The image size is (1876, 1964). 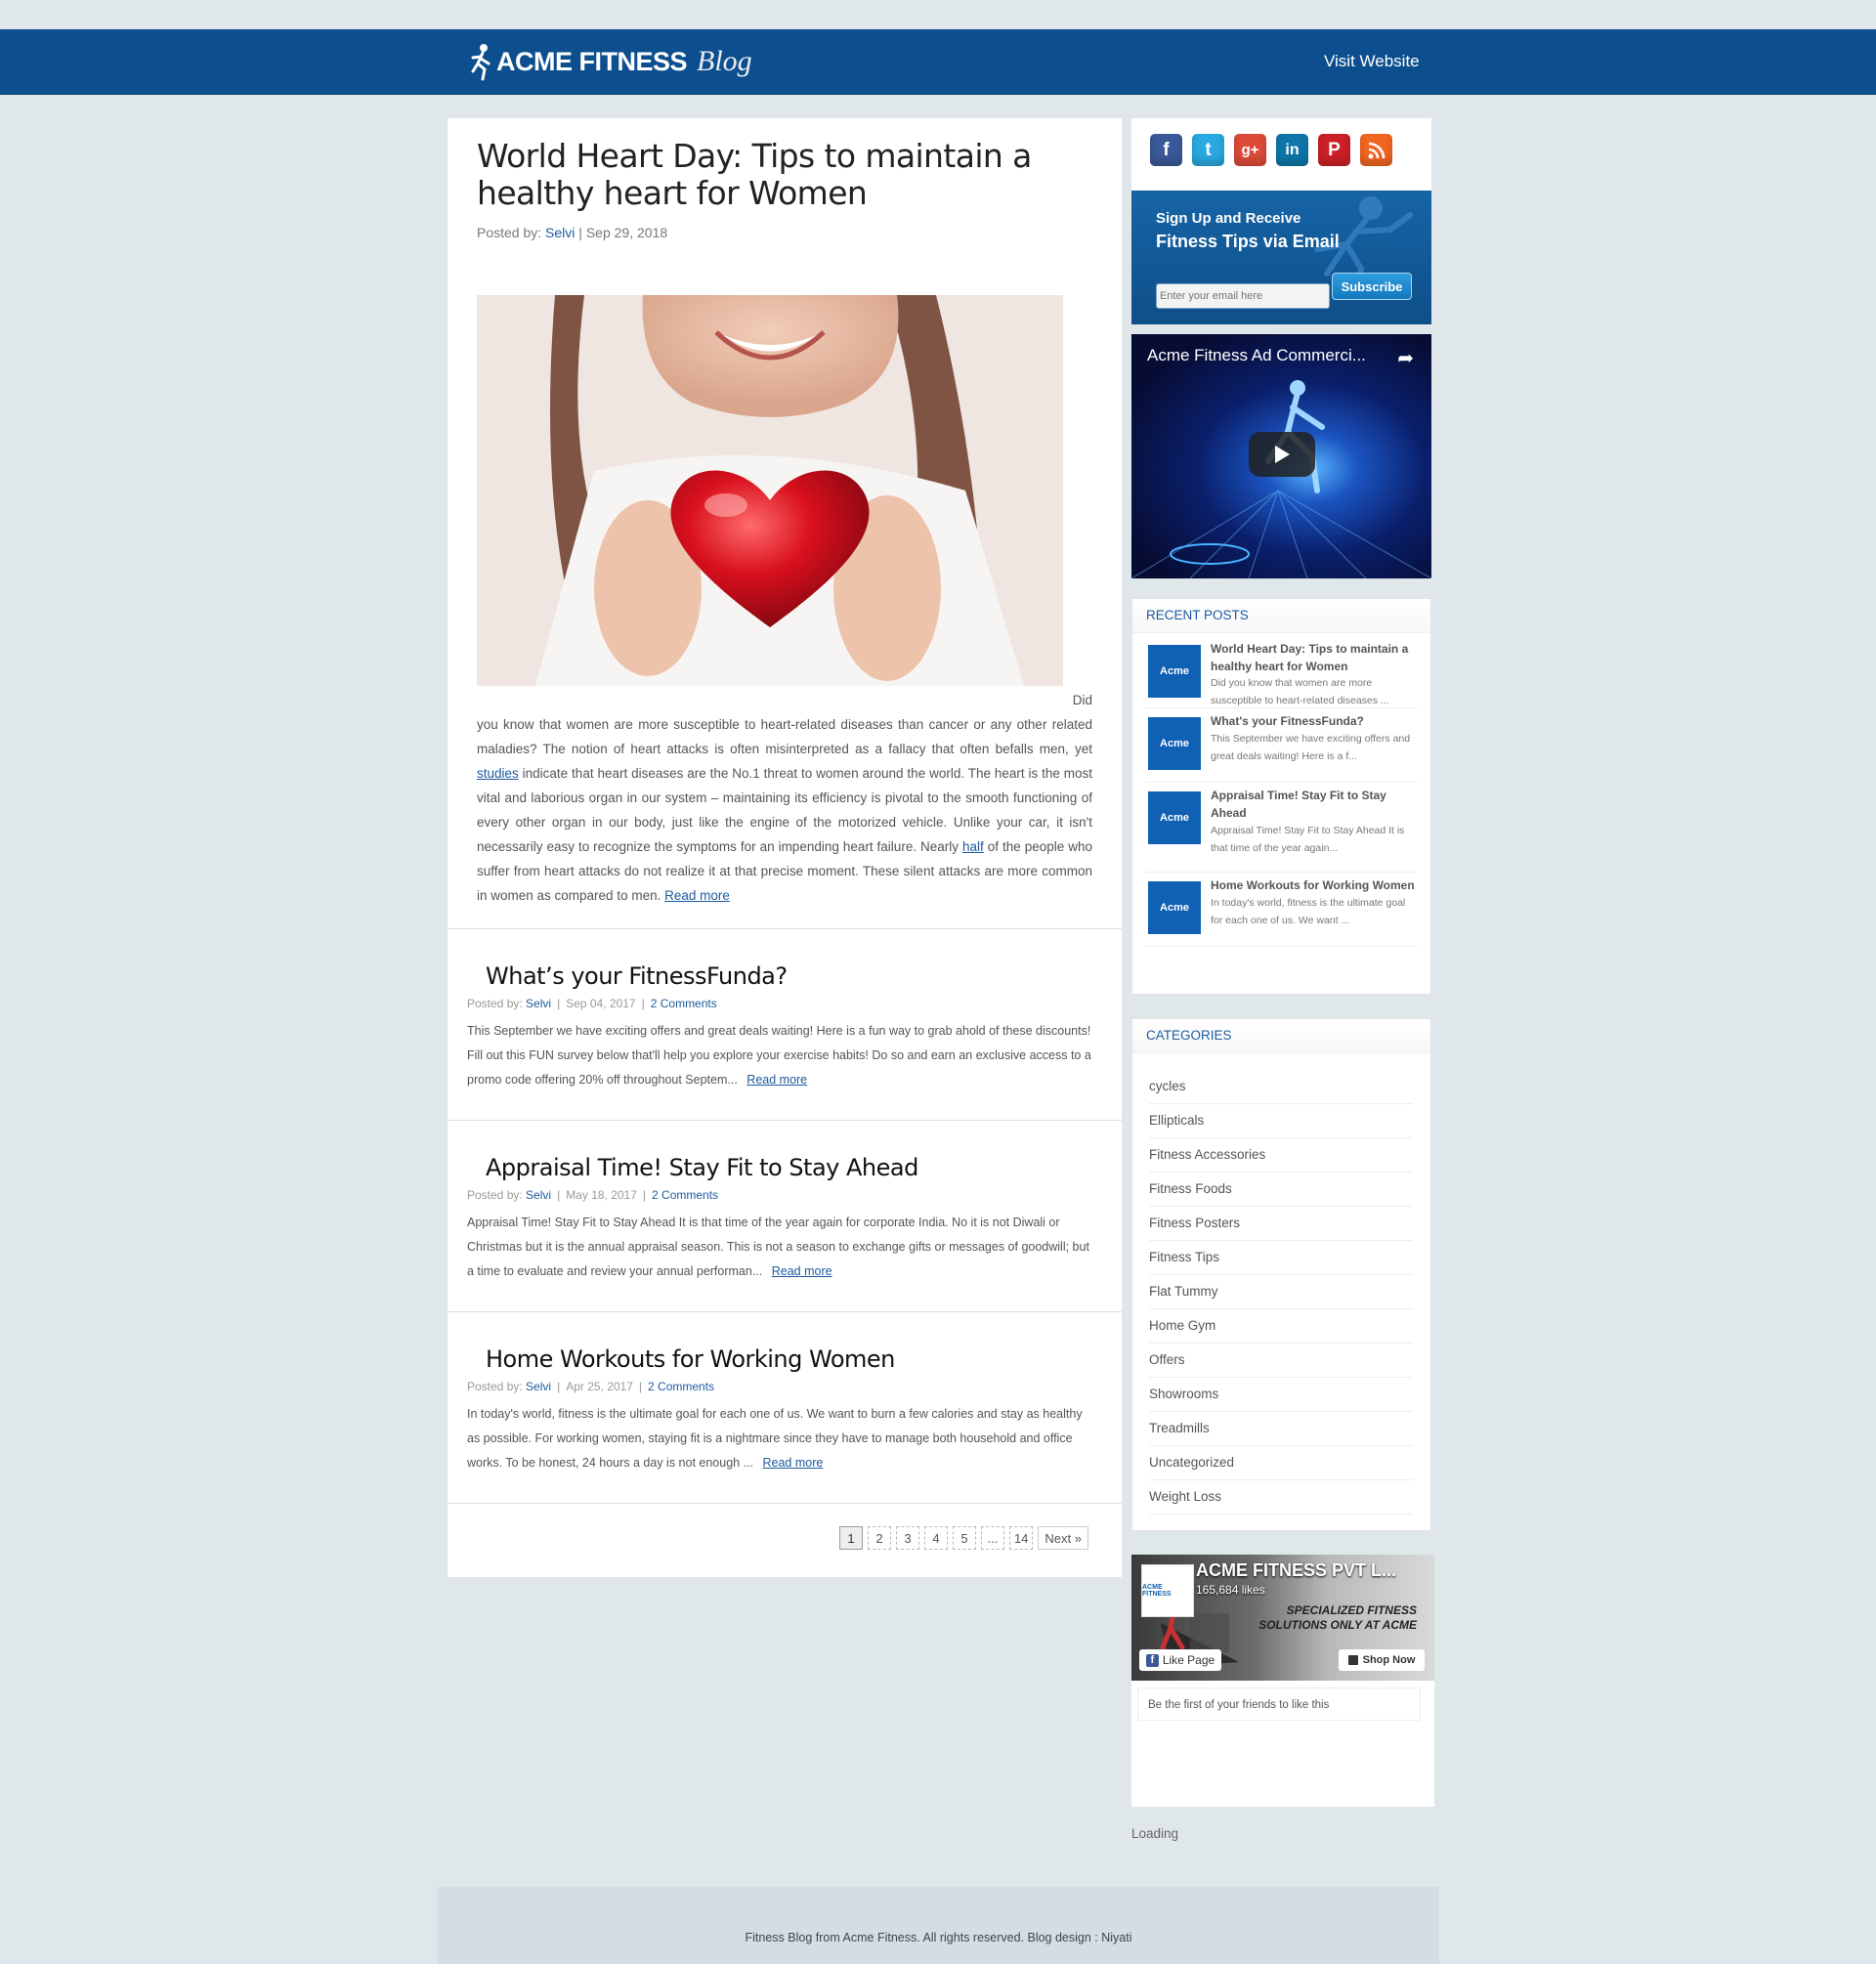 I want to click on page-2-button: 2, so click(x=879, y=1538).